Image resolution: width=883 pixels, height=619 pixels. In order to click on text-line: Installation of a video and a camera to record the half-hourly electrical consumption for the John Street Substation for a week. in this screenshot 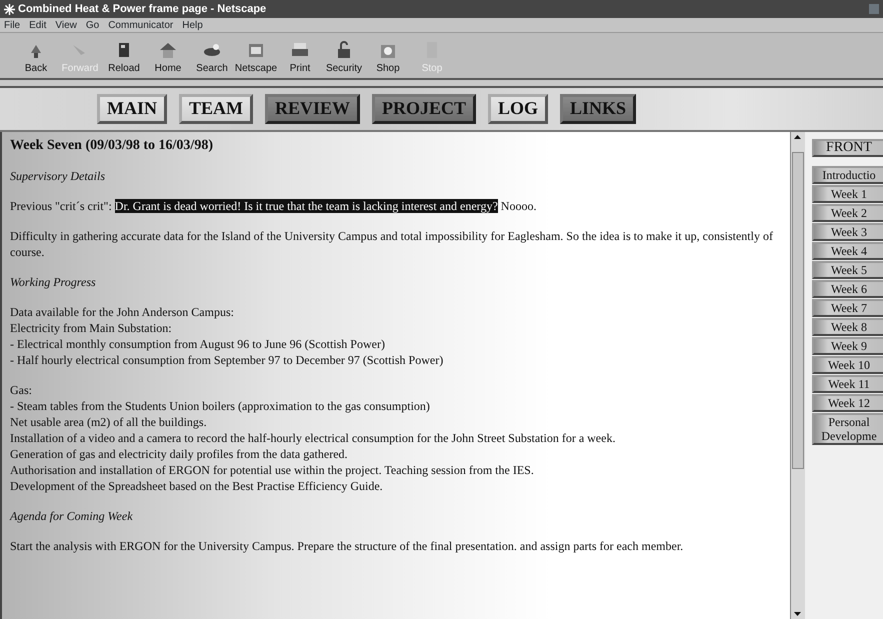, I will do `click(313, 438)`.